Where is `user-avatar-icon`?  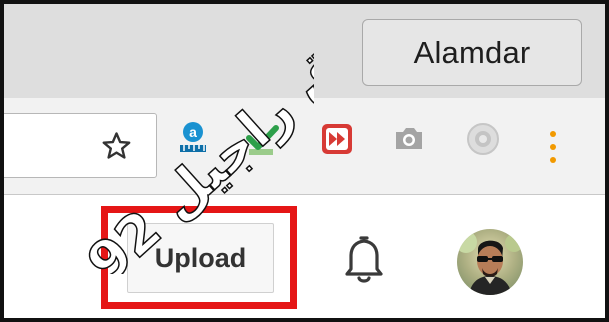 user-avatar-icon is located at coordinates (490, 262).